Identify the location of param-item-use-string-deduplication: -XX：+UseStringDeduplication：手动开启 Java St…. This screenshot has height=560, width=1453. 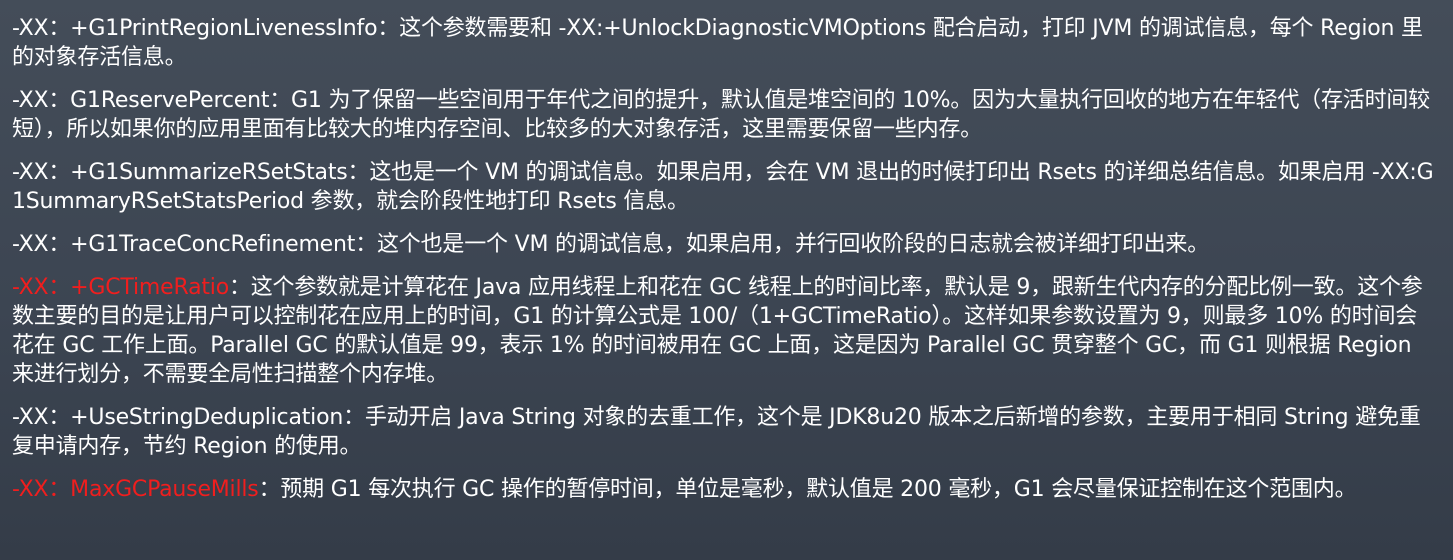
(723, 432).